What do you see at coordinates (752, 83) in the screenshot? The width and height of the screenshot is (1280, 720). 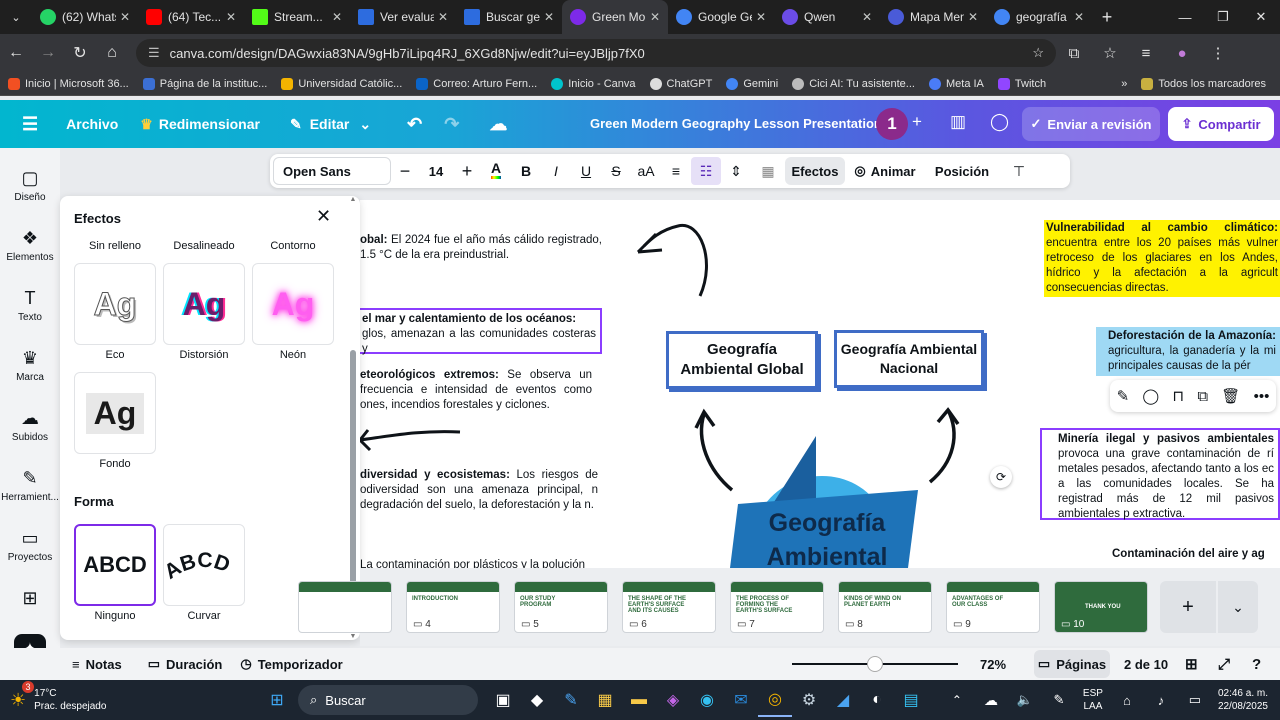 I see `bookmark-item: Gemini` at bounding box center [752, 83].